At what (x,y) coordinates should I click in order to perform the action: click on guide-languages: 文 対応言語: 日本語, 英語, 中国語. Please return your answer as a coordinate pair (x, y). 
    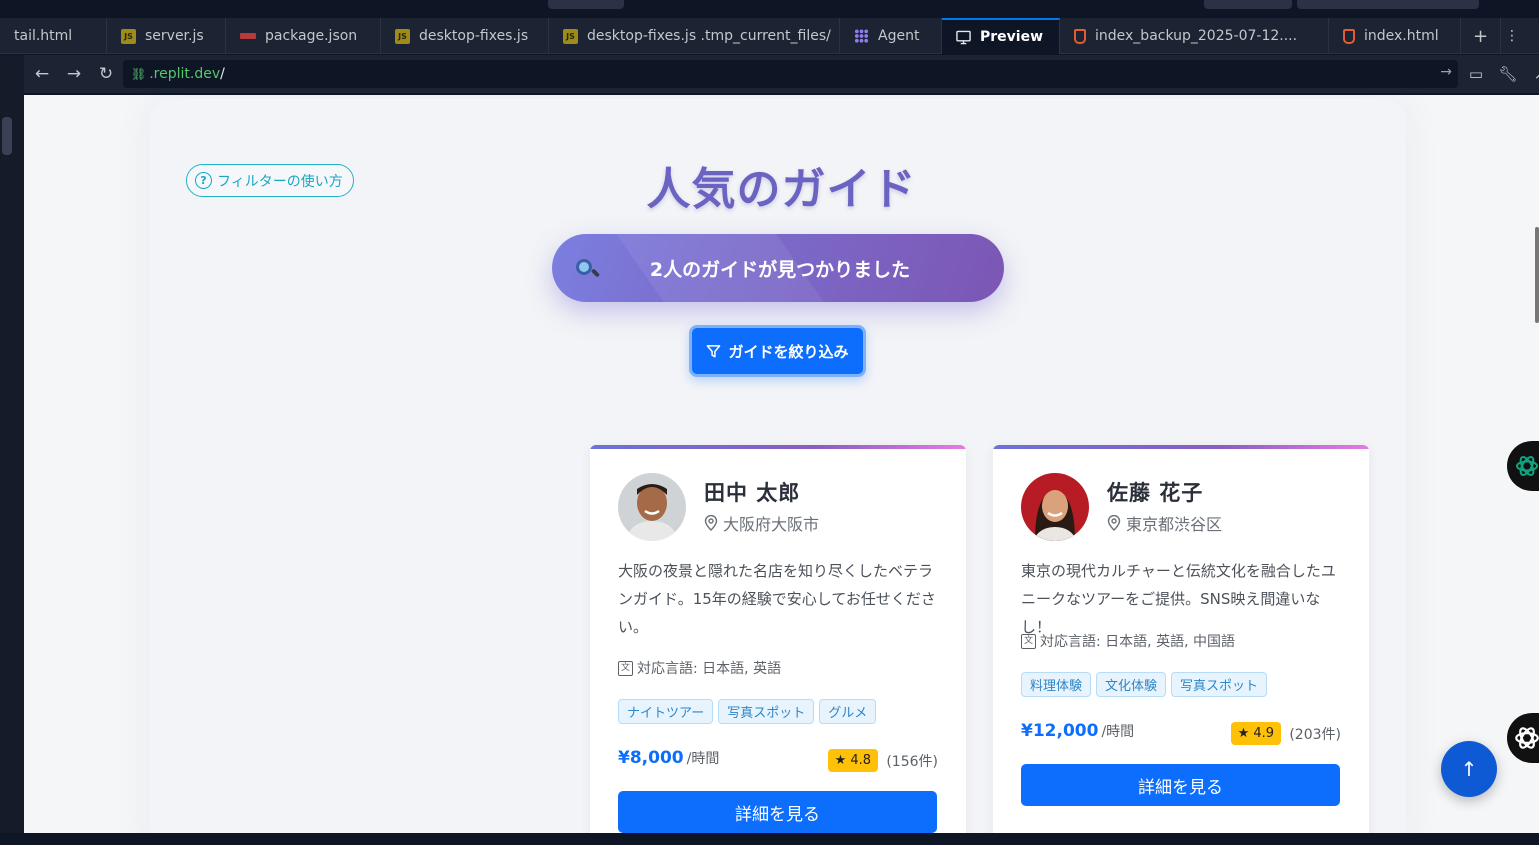
    Looking at the image, I should click on (1128, 641).